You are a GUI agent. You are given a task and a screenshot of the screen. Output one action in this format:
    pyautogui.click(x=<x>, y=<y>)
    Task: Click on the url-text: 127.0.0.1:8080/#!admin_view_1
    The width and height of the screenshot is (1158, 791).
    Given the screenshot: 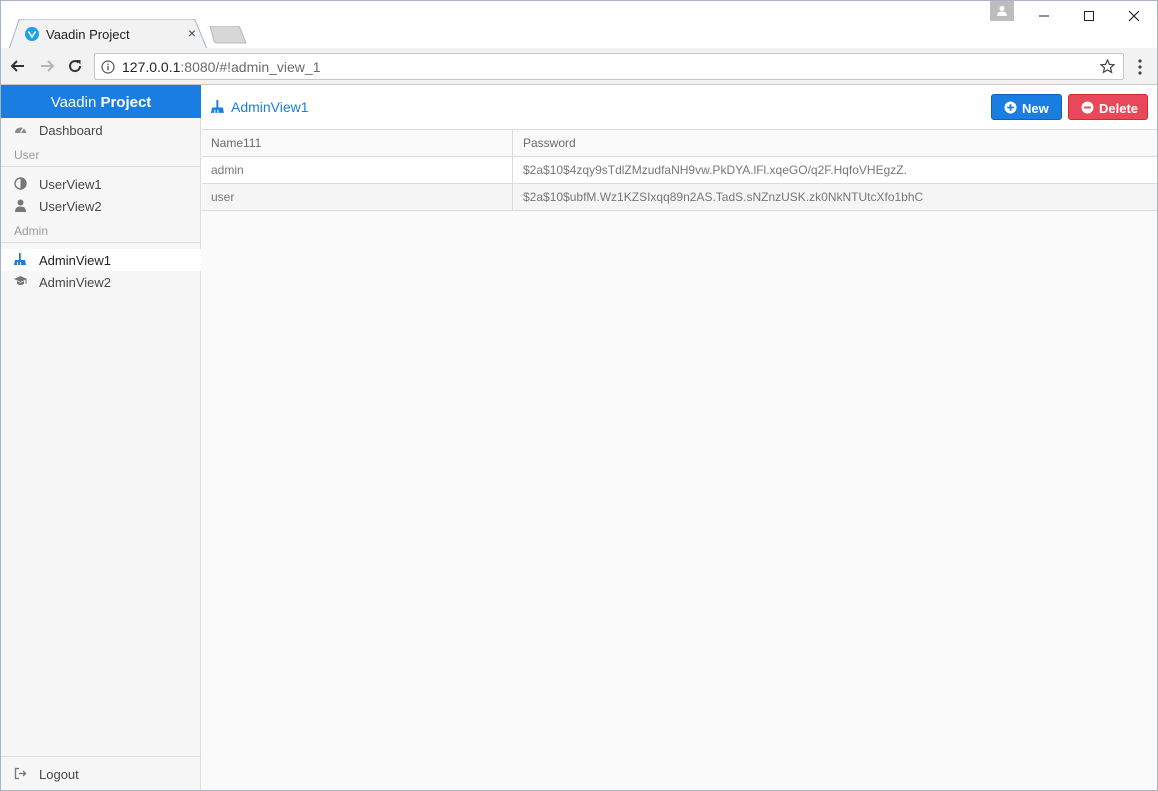 What is the action you would take?
    pyautogui.click(x=221, y=67)
    